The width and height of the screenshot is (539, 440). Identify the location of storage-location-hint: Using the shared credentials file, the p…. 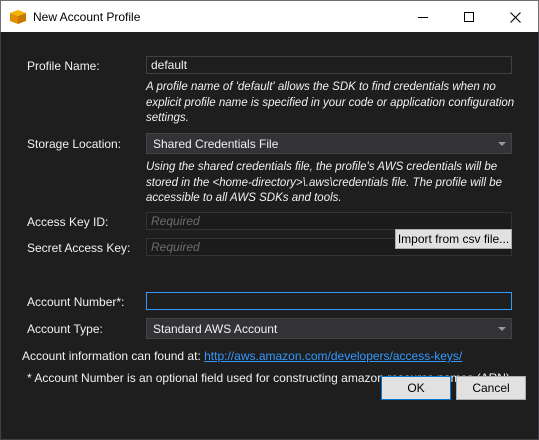
(324, 182).